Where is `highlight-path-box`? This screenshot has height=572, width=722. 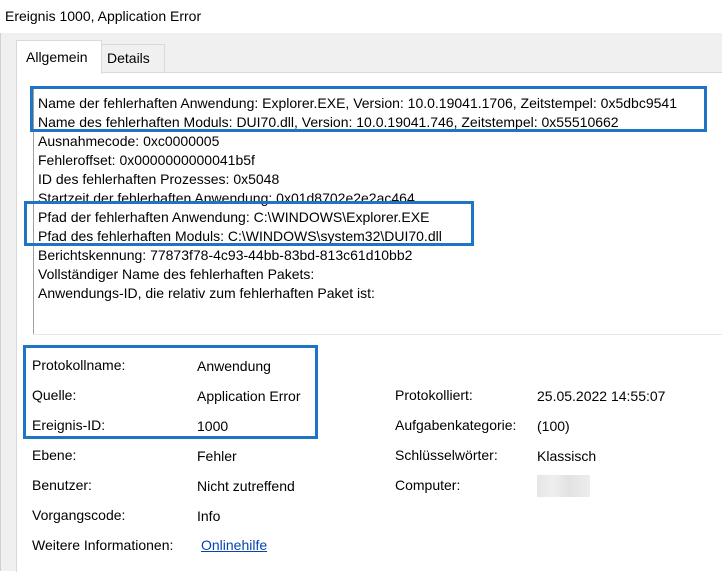 highlight-path-box is located at coordinates (249, 223).